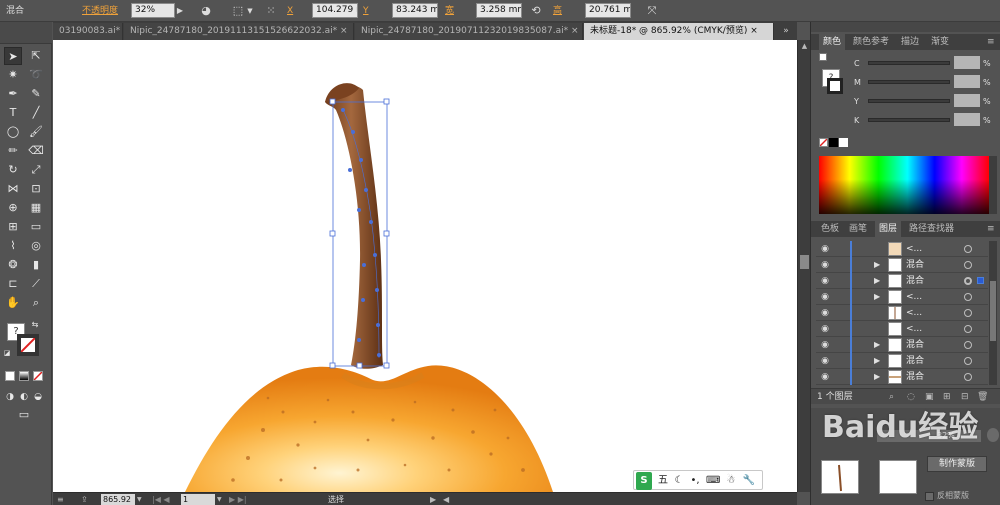  What do you see at coordinates (36, 113) in the screenshot?
I see `line-tool-icon: ╱` at bounding box center [36, 113].